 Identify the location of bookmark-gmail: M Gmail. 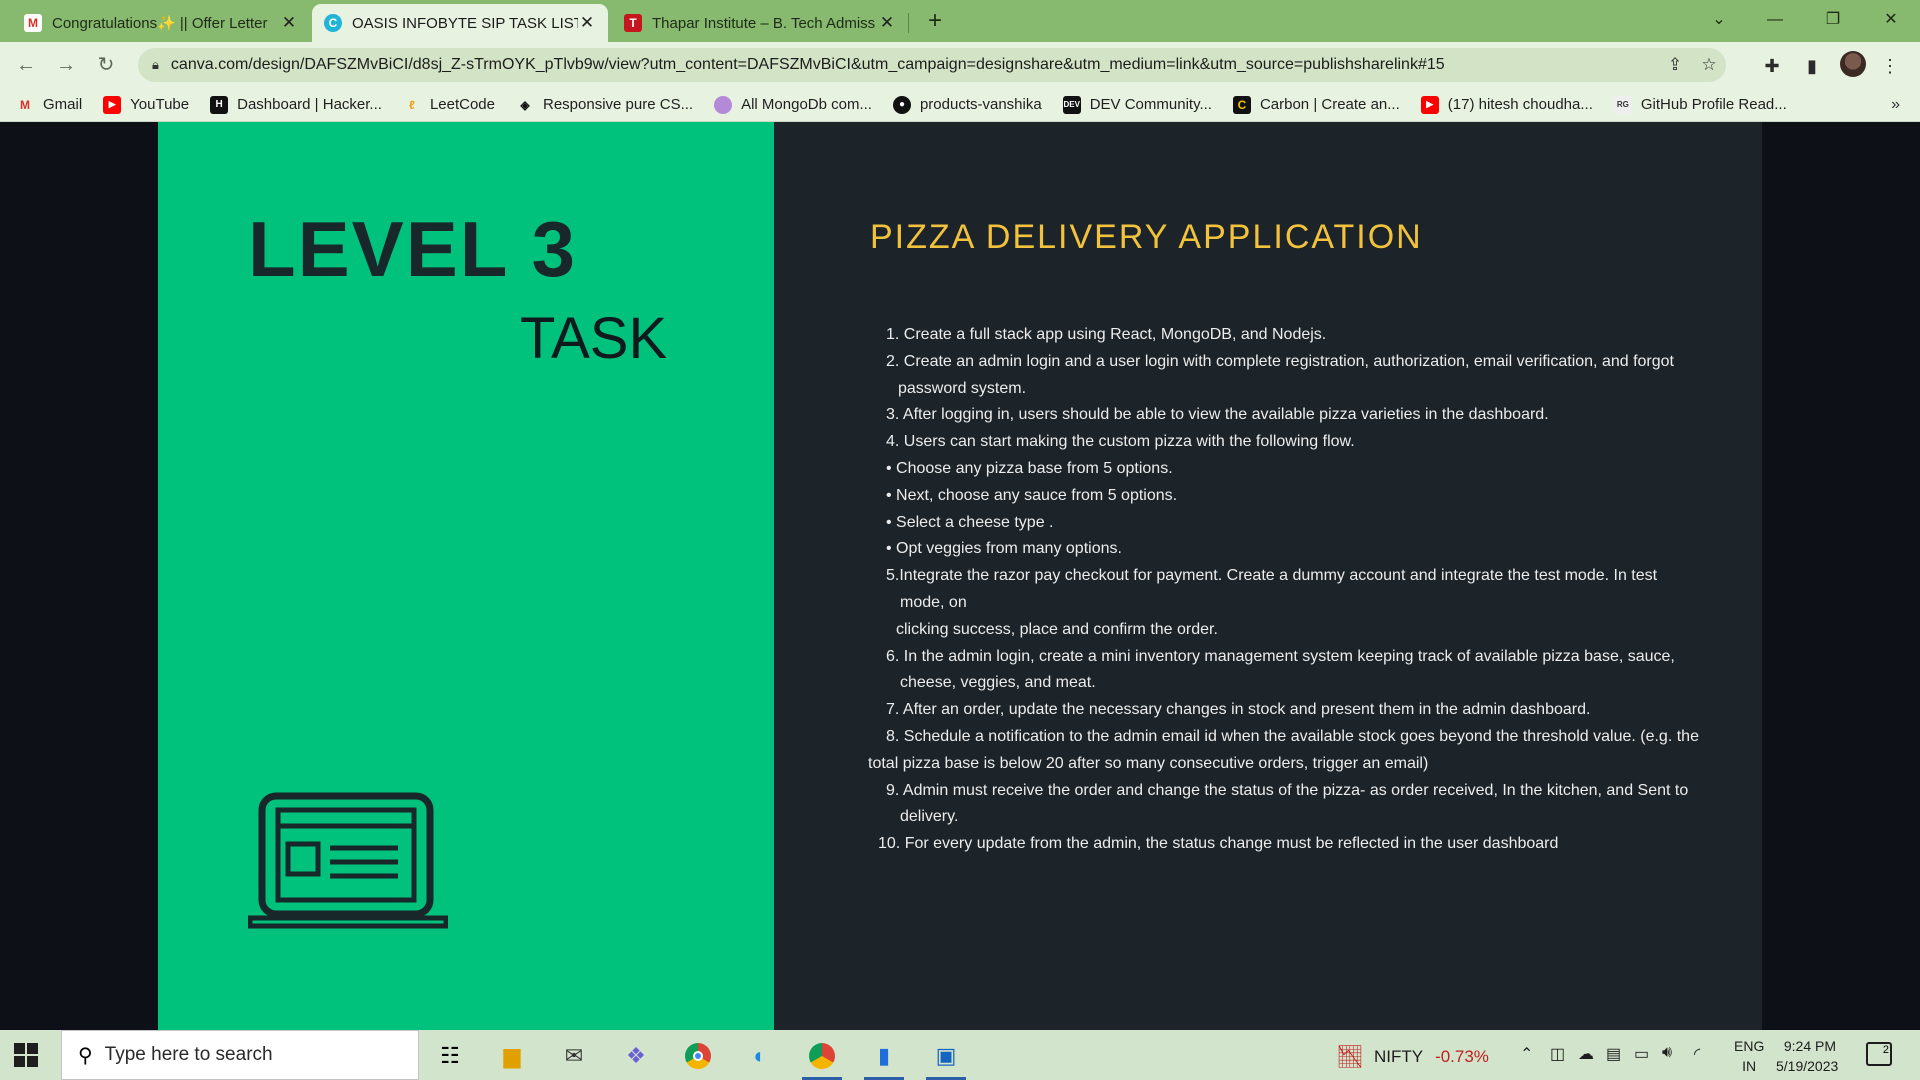
(49, 105).